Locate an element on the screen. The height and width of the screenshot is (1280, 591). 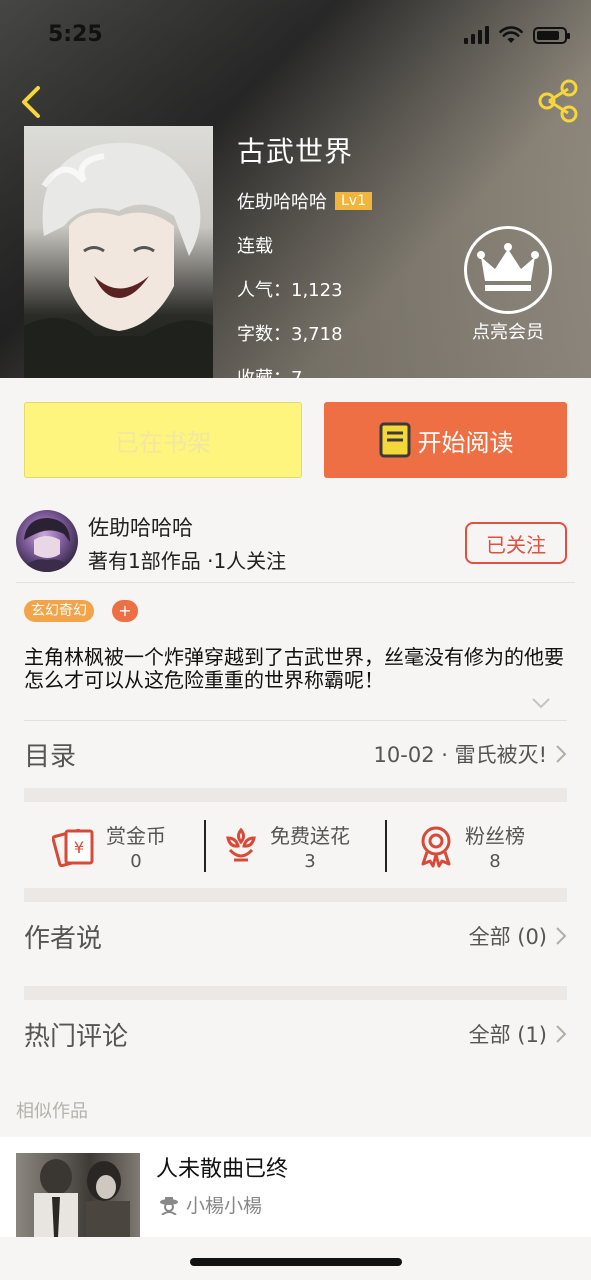
book-favorites: 收藏：7 is located at coordinates (304, 371).